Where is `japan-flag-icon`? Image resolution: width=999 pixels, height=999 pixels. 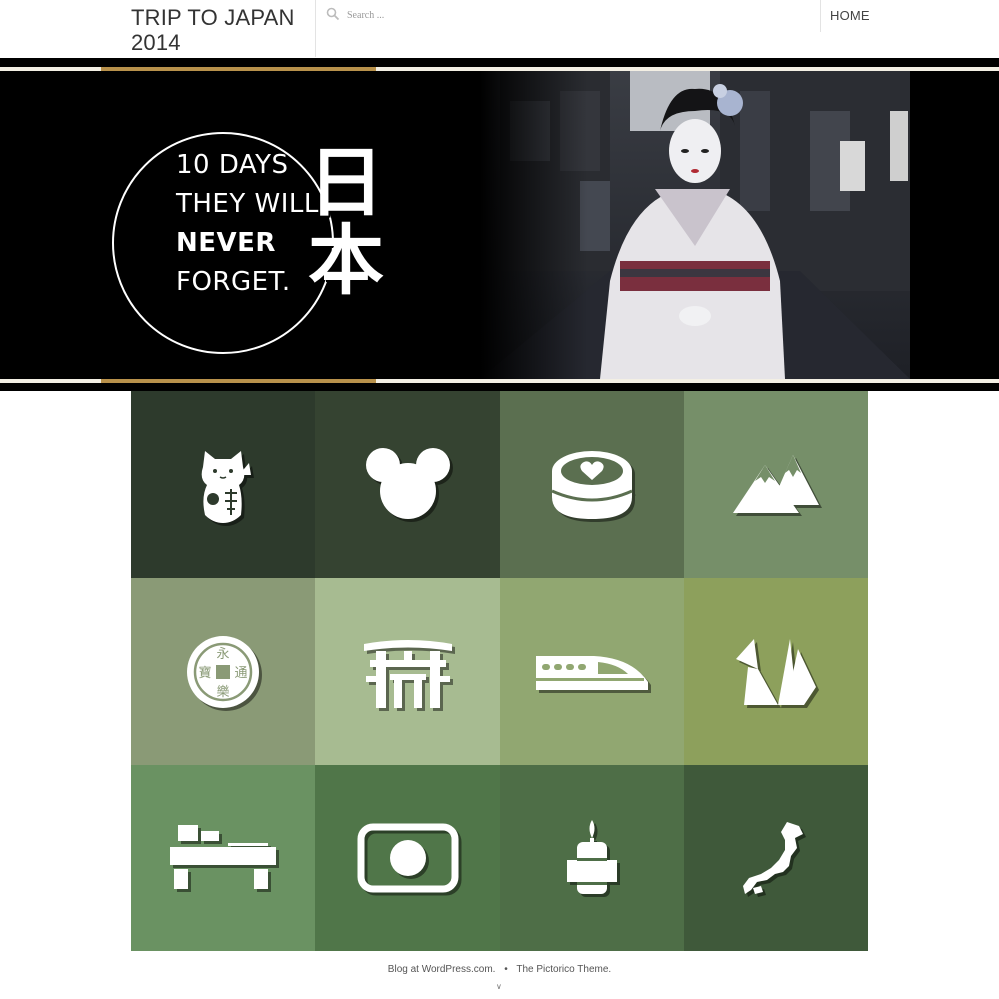 japan-flag-icon is located at coordinates (407, 858).